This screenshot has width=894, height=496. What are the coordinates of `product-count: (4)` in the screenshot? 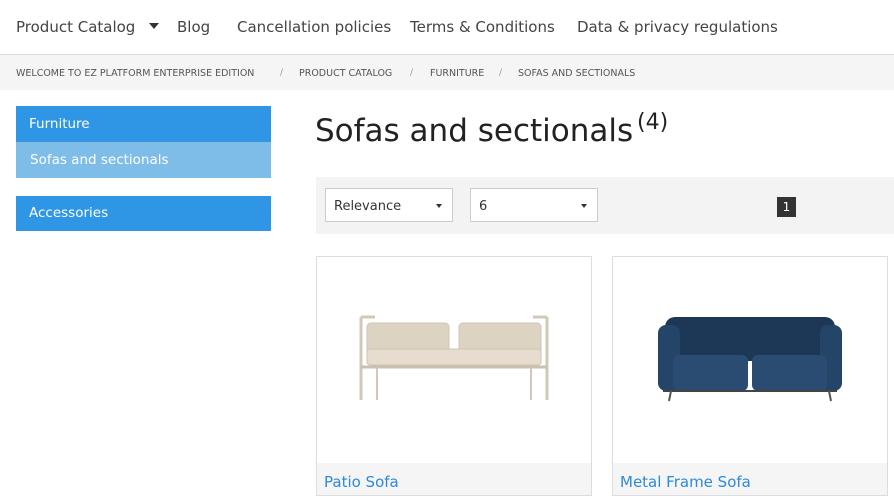 It's located at (653, 122).